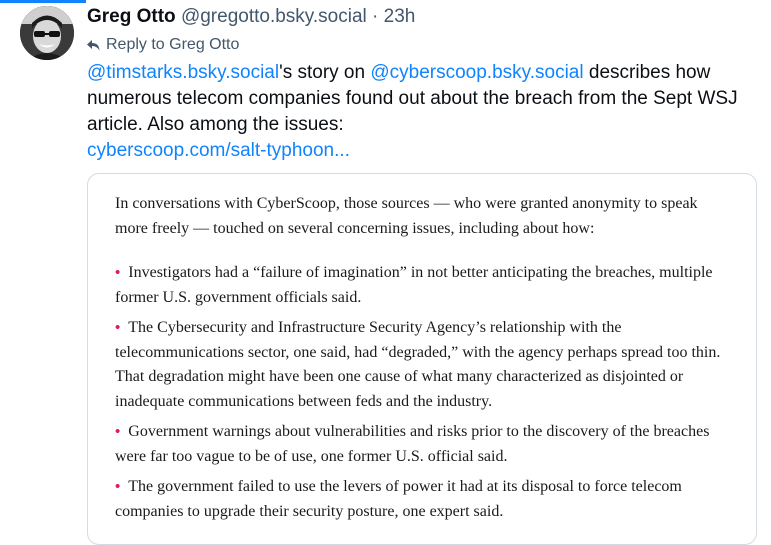  I want to click on avatar-image, so click(47, 33).